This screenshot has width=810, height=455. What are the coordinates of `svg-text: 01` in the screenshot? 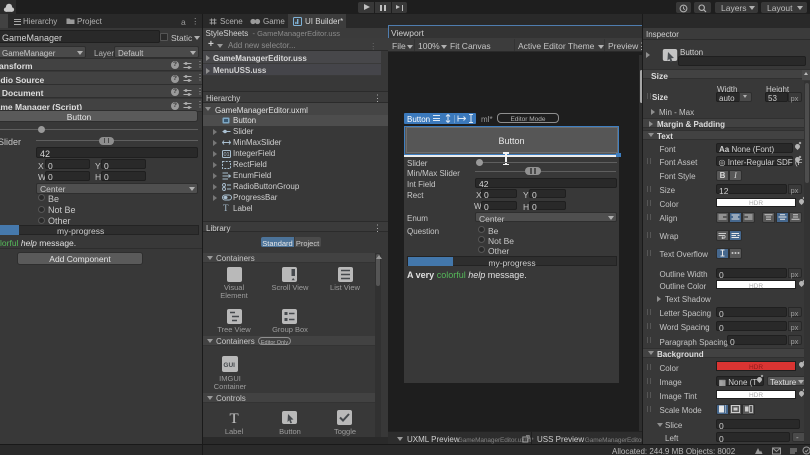 It's located at (227, 155).